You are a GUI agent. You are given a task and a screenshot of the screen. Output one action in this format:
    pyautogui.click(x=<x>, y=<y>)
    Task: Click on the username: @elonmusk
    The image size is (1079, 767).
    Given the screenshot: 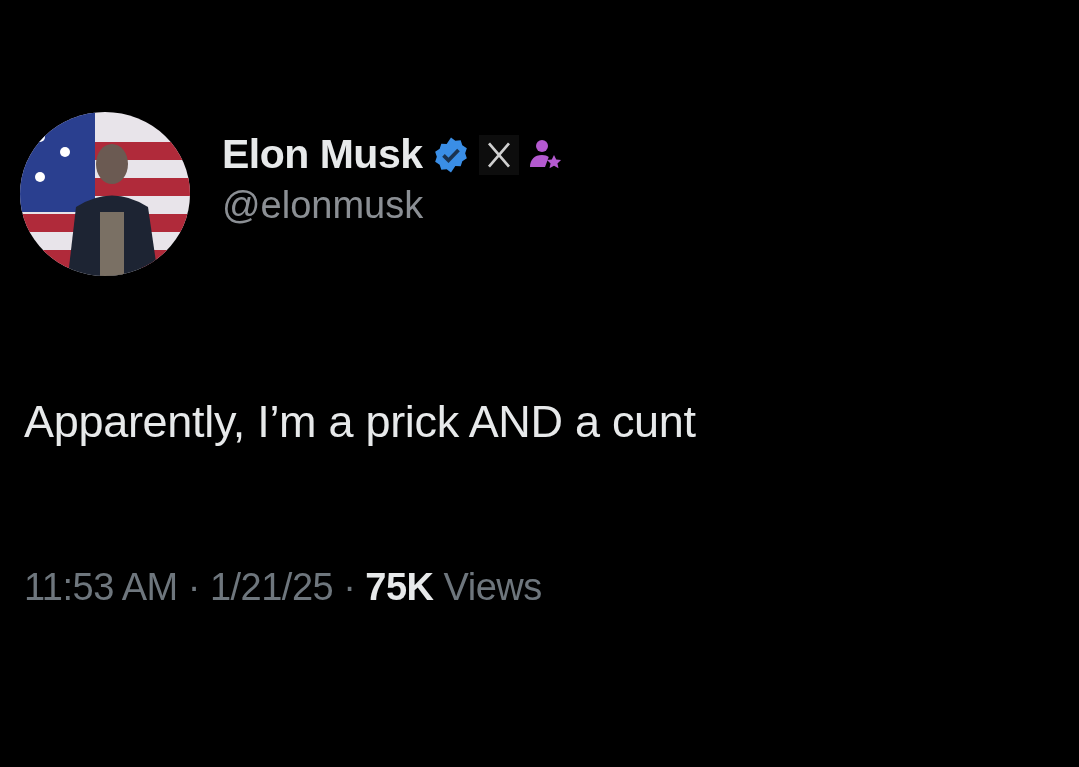 What is the action you would take?
    pyautogui.click(x=323, y=205)
    